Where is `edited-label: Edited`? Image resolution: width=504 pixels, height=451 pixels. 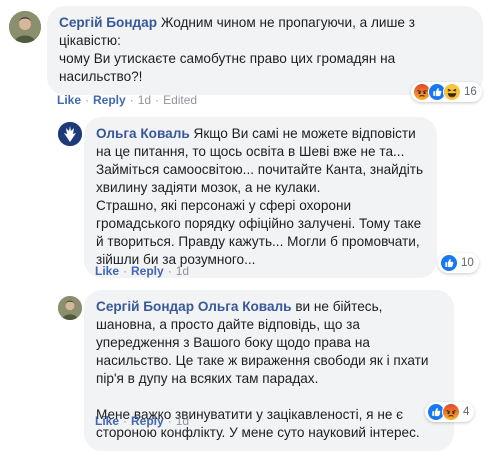
edited-label: Edited is located at coordinates (180, 100).